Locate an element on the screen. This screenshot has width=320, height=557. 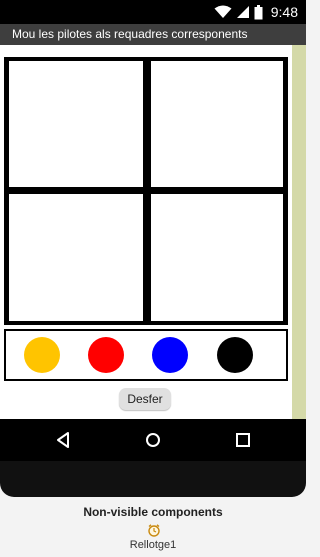
yellow-ball is located at coordinates (42, 355).